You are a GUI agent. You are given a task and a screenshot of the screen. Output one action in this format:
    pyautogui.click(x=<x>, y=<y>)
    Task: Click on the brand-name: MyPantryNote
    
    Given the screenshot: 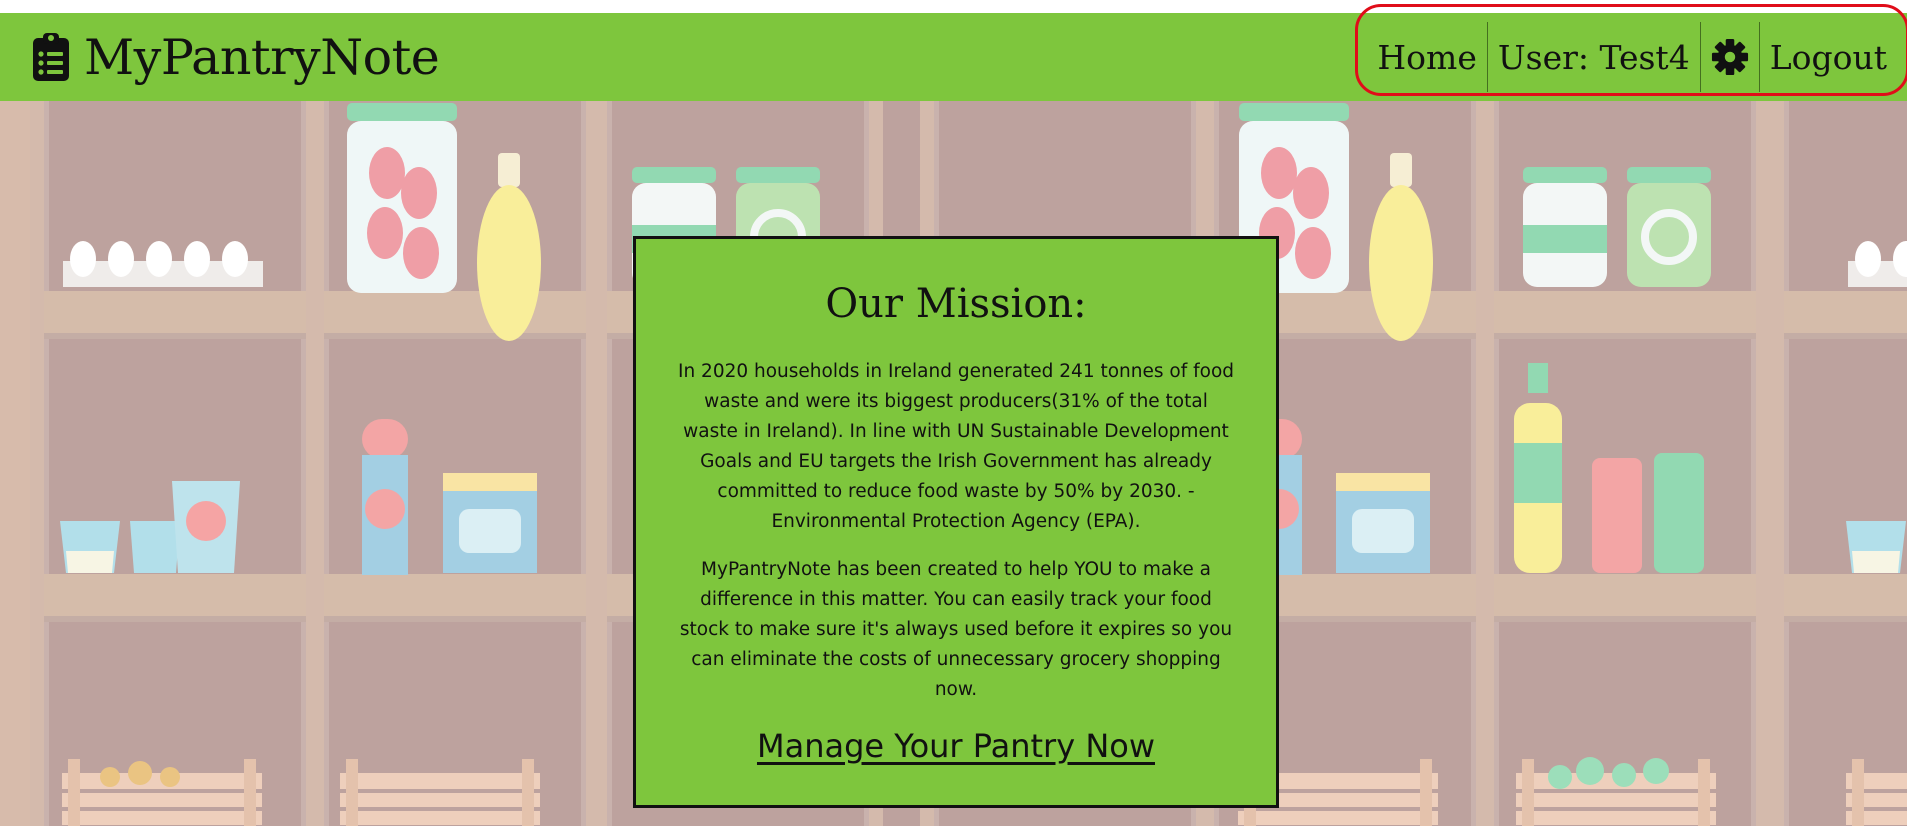 What is the action you would take?
    pyautogui.click(x=262, y=57)
    